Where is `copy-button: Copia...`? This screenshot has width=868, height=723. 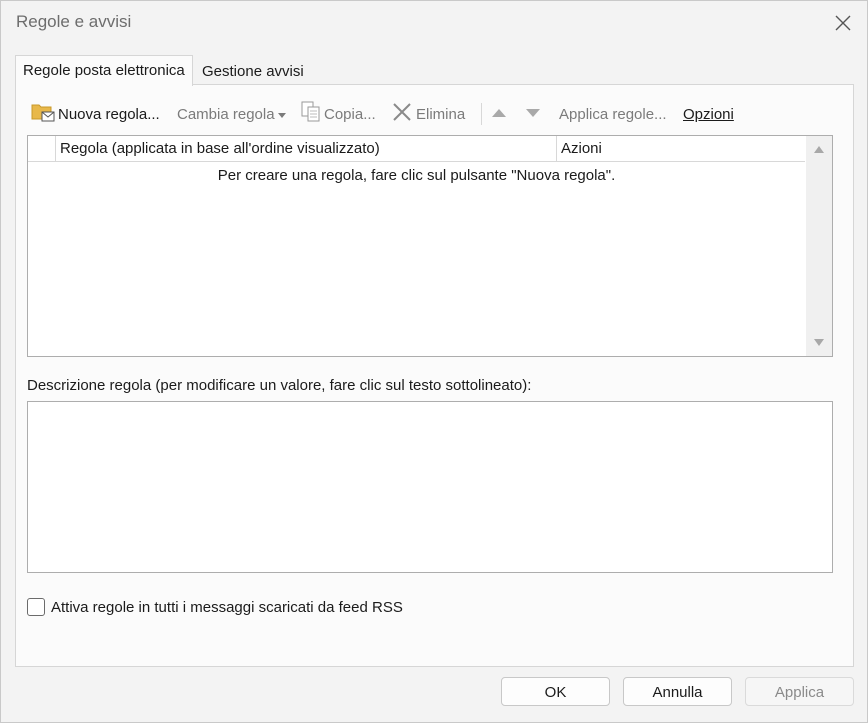 copy-button: Copia... is located at coordinates (338, 114).